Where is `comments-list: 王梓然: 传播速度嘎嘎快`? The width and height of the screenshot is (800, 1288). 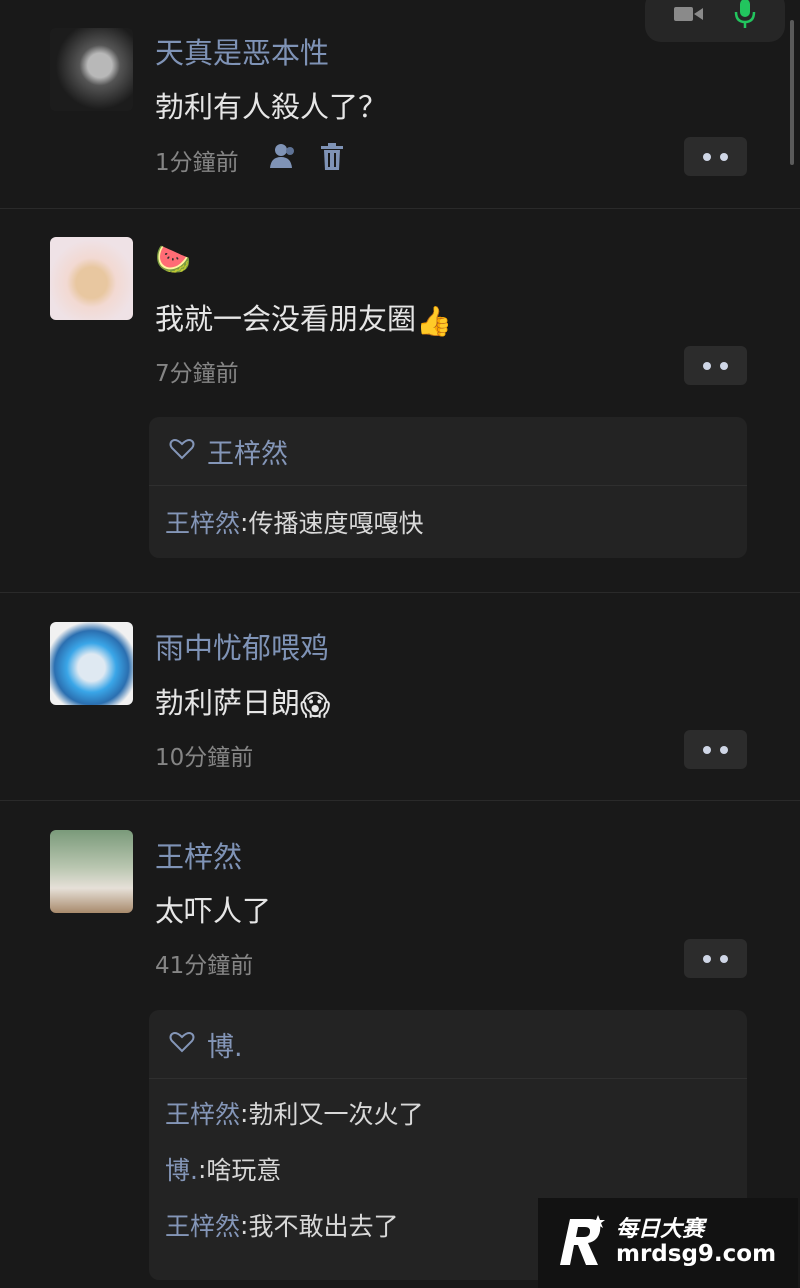 comments-list: 王梓然: 传播速度嘎嘎快 is located at coordinates (448, 522).